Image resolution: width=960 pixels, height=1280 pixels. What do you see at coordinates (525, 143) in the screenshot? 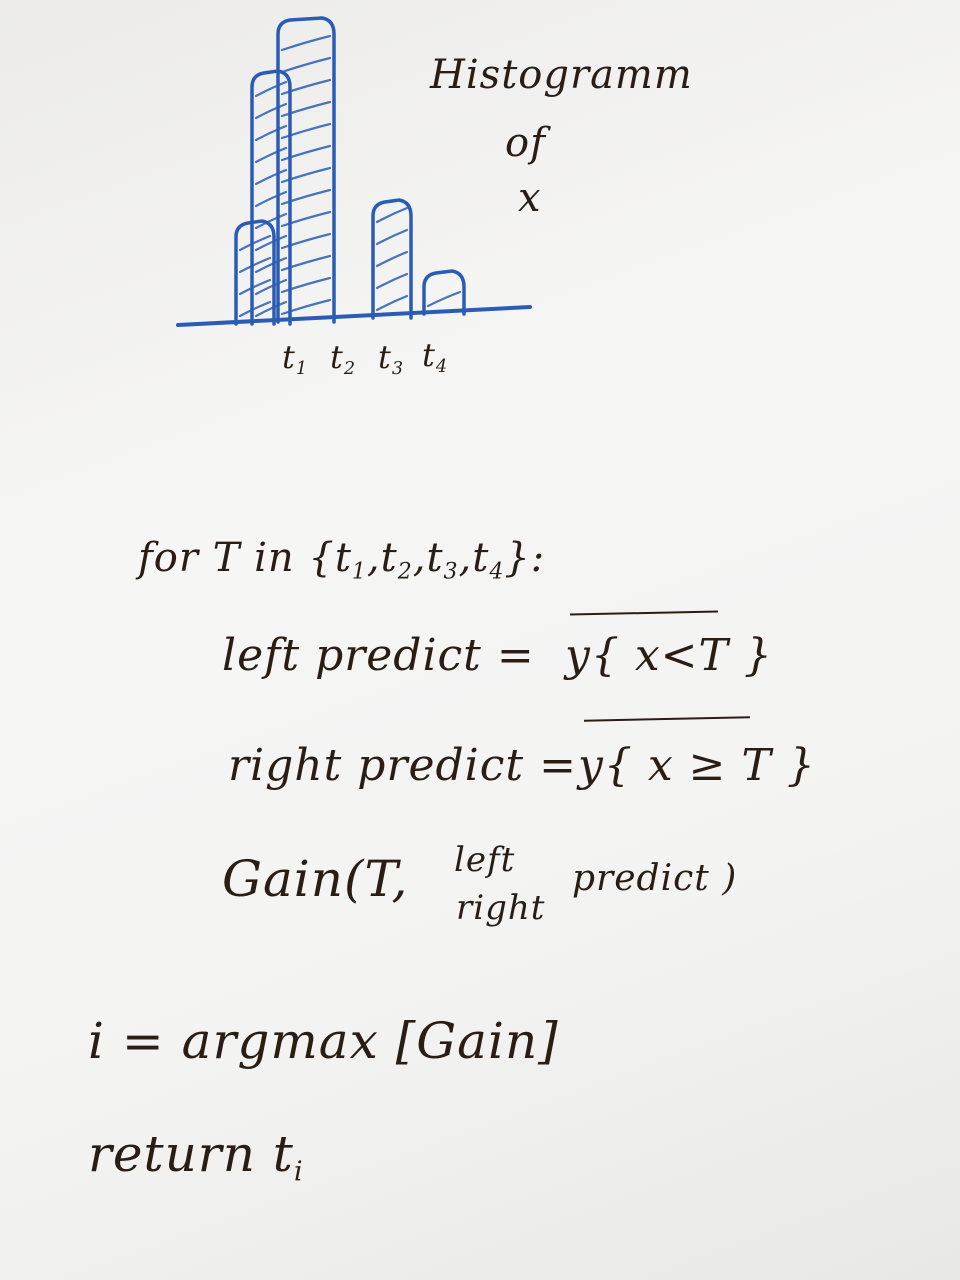
I see `histogram-title-line-2: of` at bounding box center [525, 143].